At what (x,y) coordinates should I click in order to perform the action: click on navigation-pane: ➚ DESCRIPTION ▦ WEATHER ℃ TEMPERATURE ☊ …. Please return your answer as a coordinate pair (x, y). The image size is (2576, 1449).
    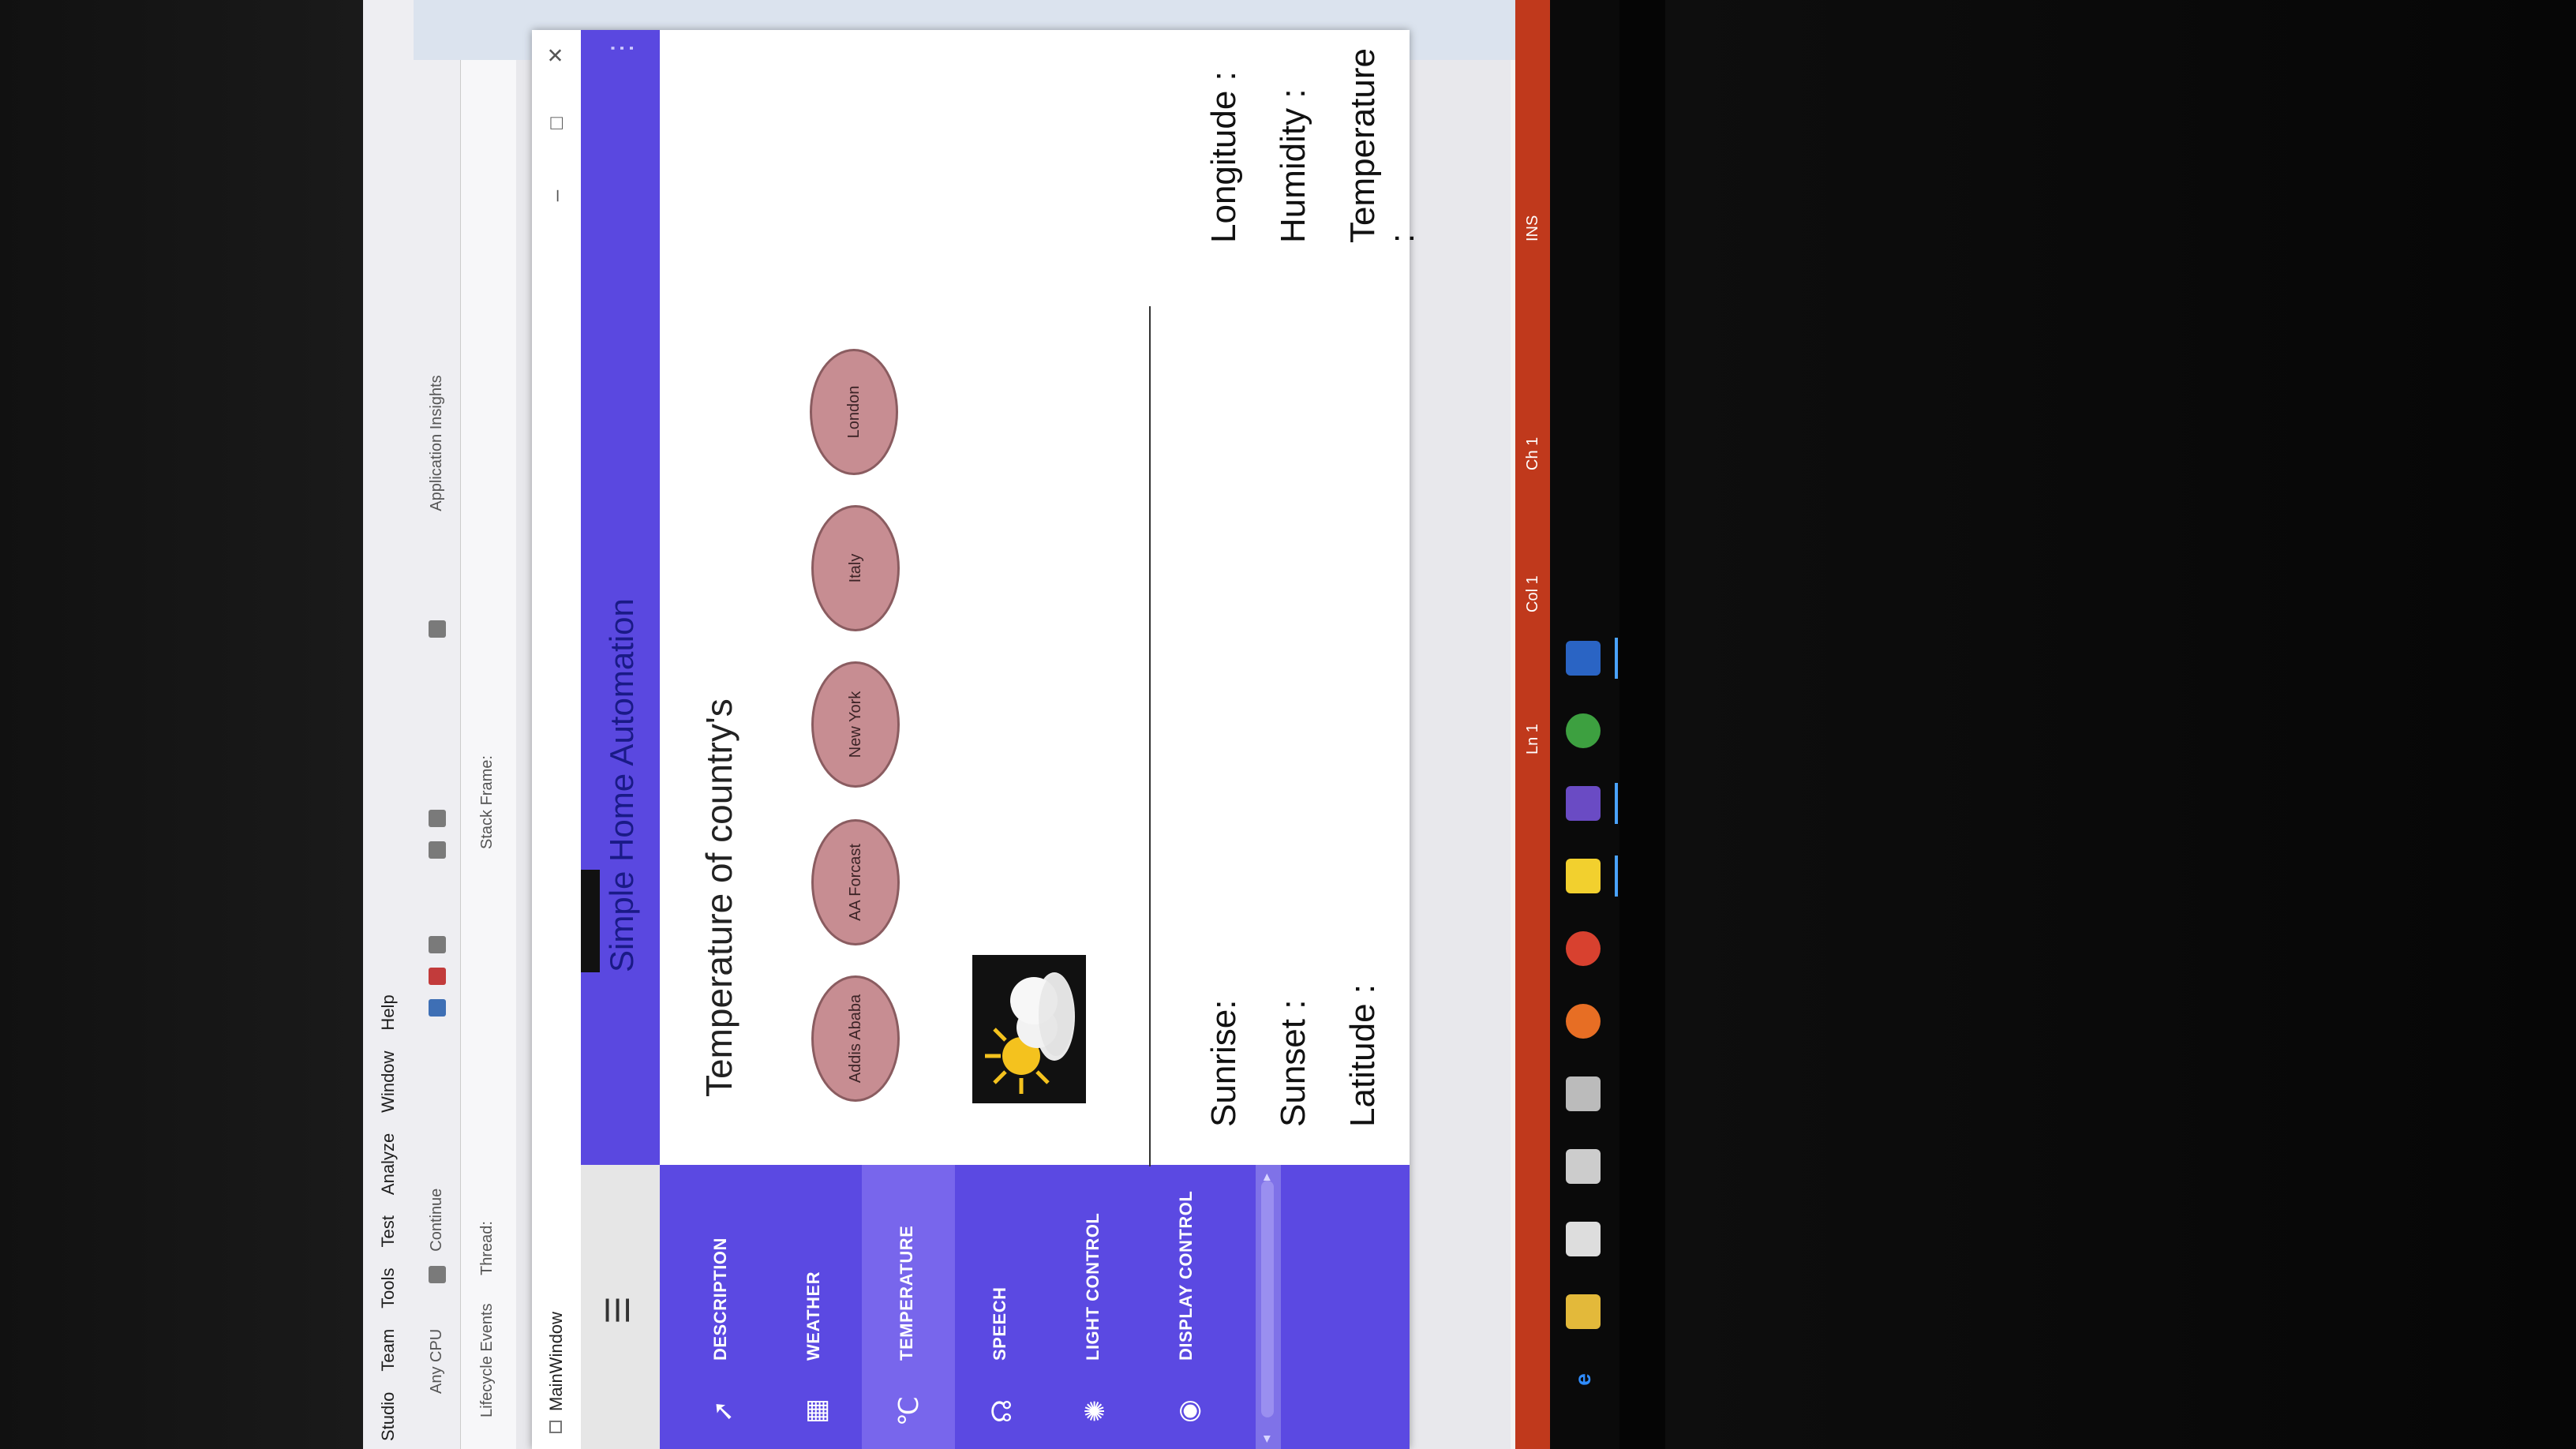
    Looking at the image, I should click on (1035, 1307).